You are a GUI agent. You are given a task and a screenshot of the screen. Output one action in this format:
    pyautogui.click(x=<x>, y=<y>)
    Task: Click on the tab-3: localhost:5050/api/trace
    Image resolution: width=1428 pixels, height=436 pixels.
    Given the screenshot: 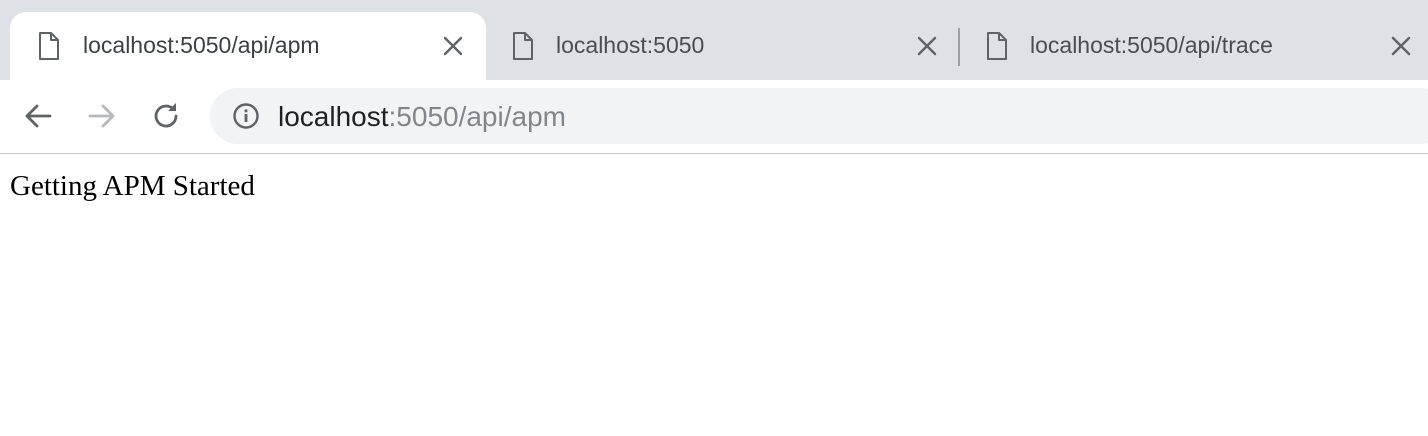 What is the action you would take?
    pyautogui.click(x=1195, y=46)
    